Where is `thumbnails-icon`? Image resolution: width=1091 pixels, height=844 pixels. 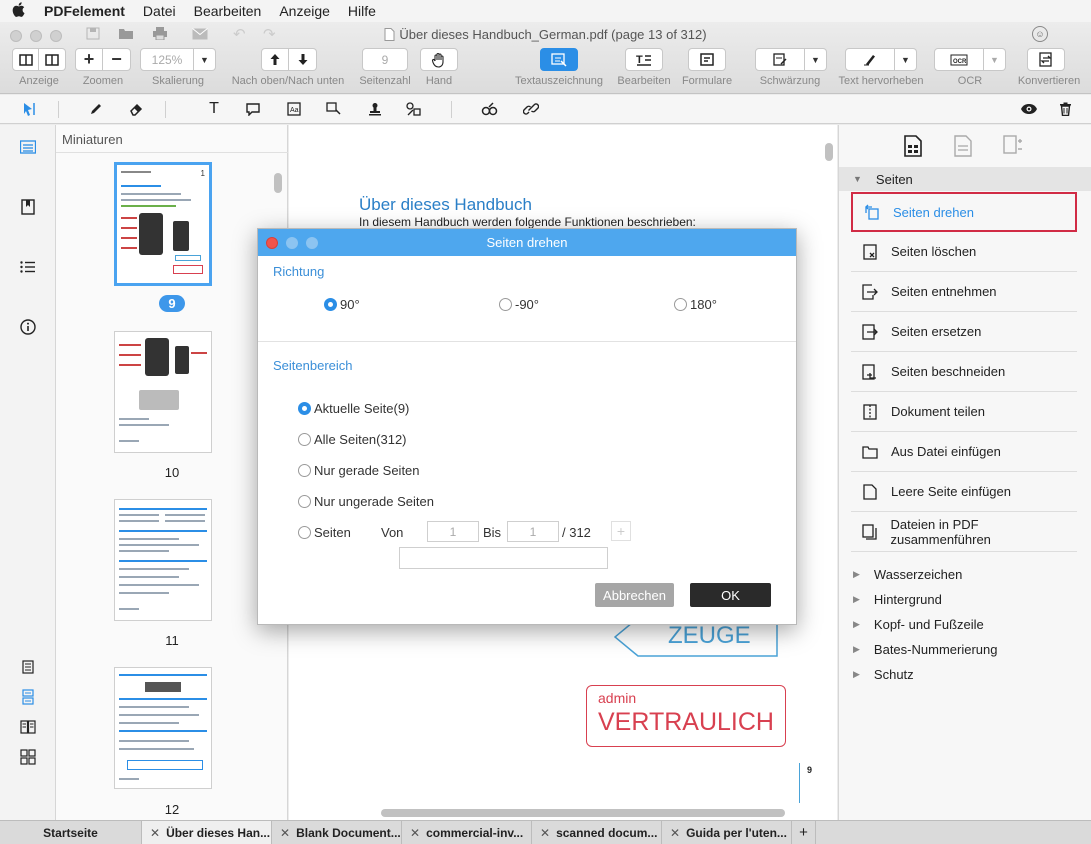
thumbnails-icon is located at coordinates (28, 147).